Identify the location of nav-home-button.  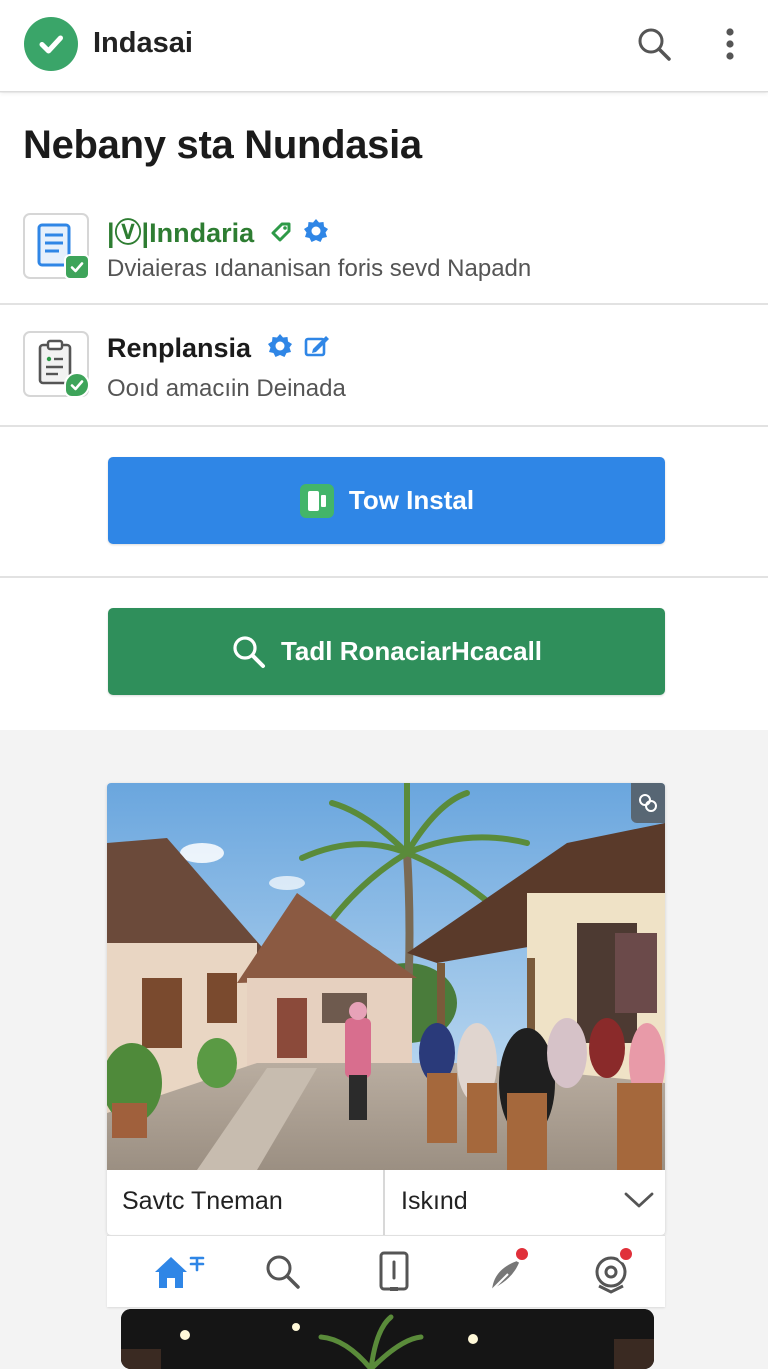
(179, 1272).